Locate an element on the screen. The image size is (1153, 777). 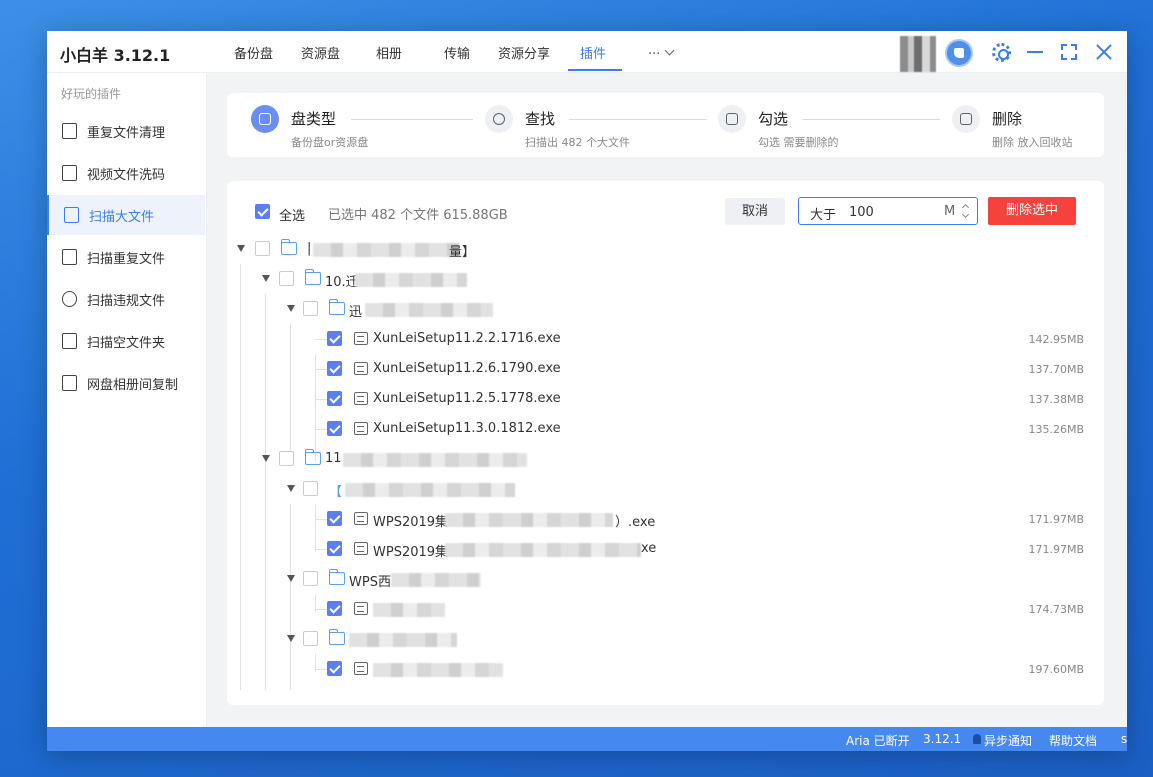
sidebar-item-video-wash: 视频文件洗码 is located at coordinates (126, 173).